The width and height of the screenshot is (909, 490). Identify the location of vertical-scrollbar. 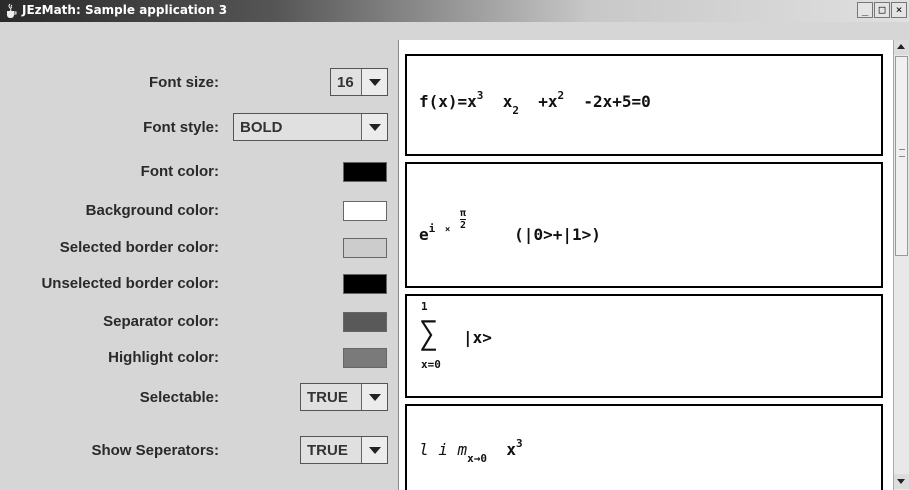
(901, 265).